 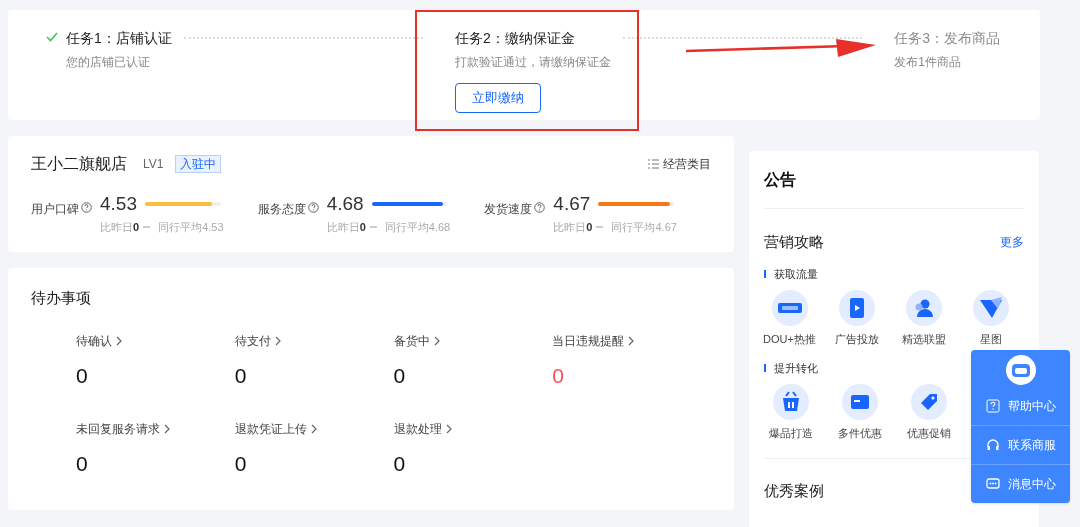 What do you see at coordinates (473, 341) in the screenshot?
I see `todo-link: 备货中` at bounding box center [473, 341].